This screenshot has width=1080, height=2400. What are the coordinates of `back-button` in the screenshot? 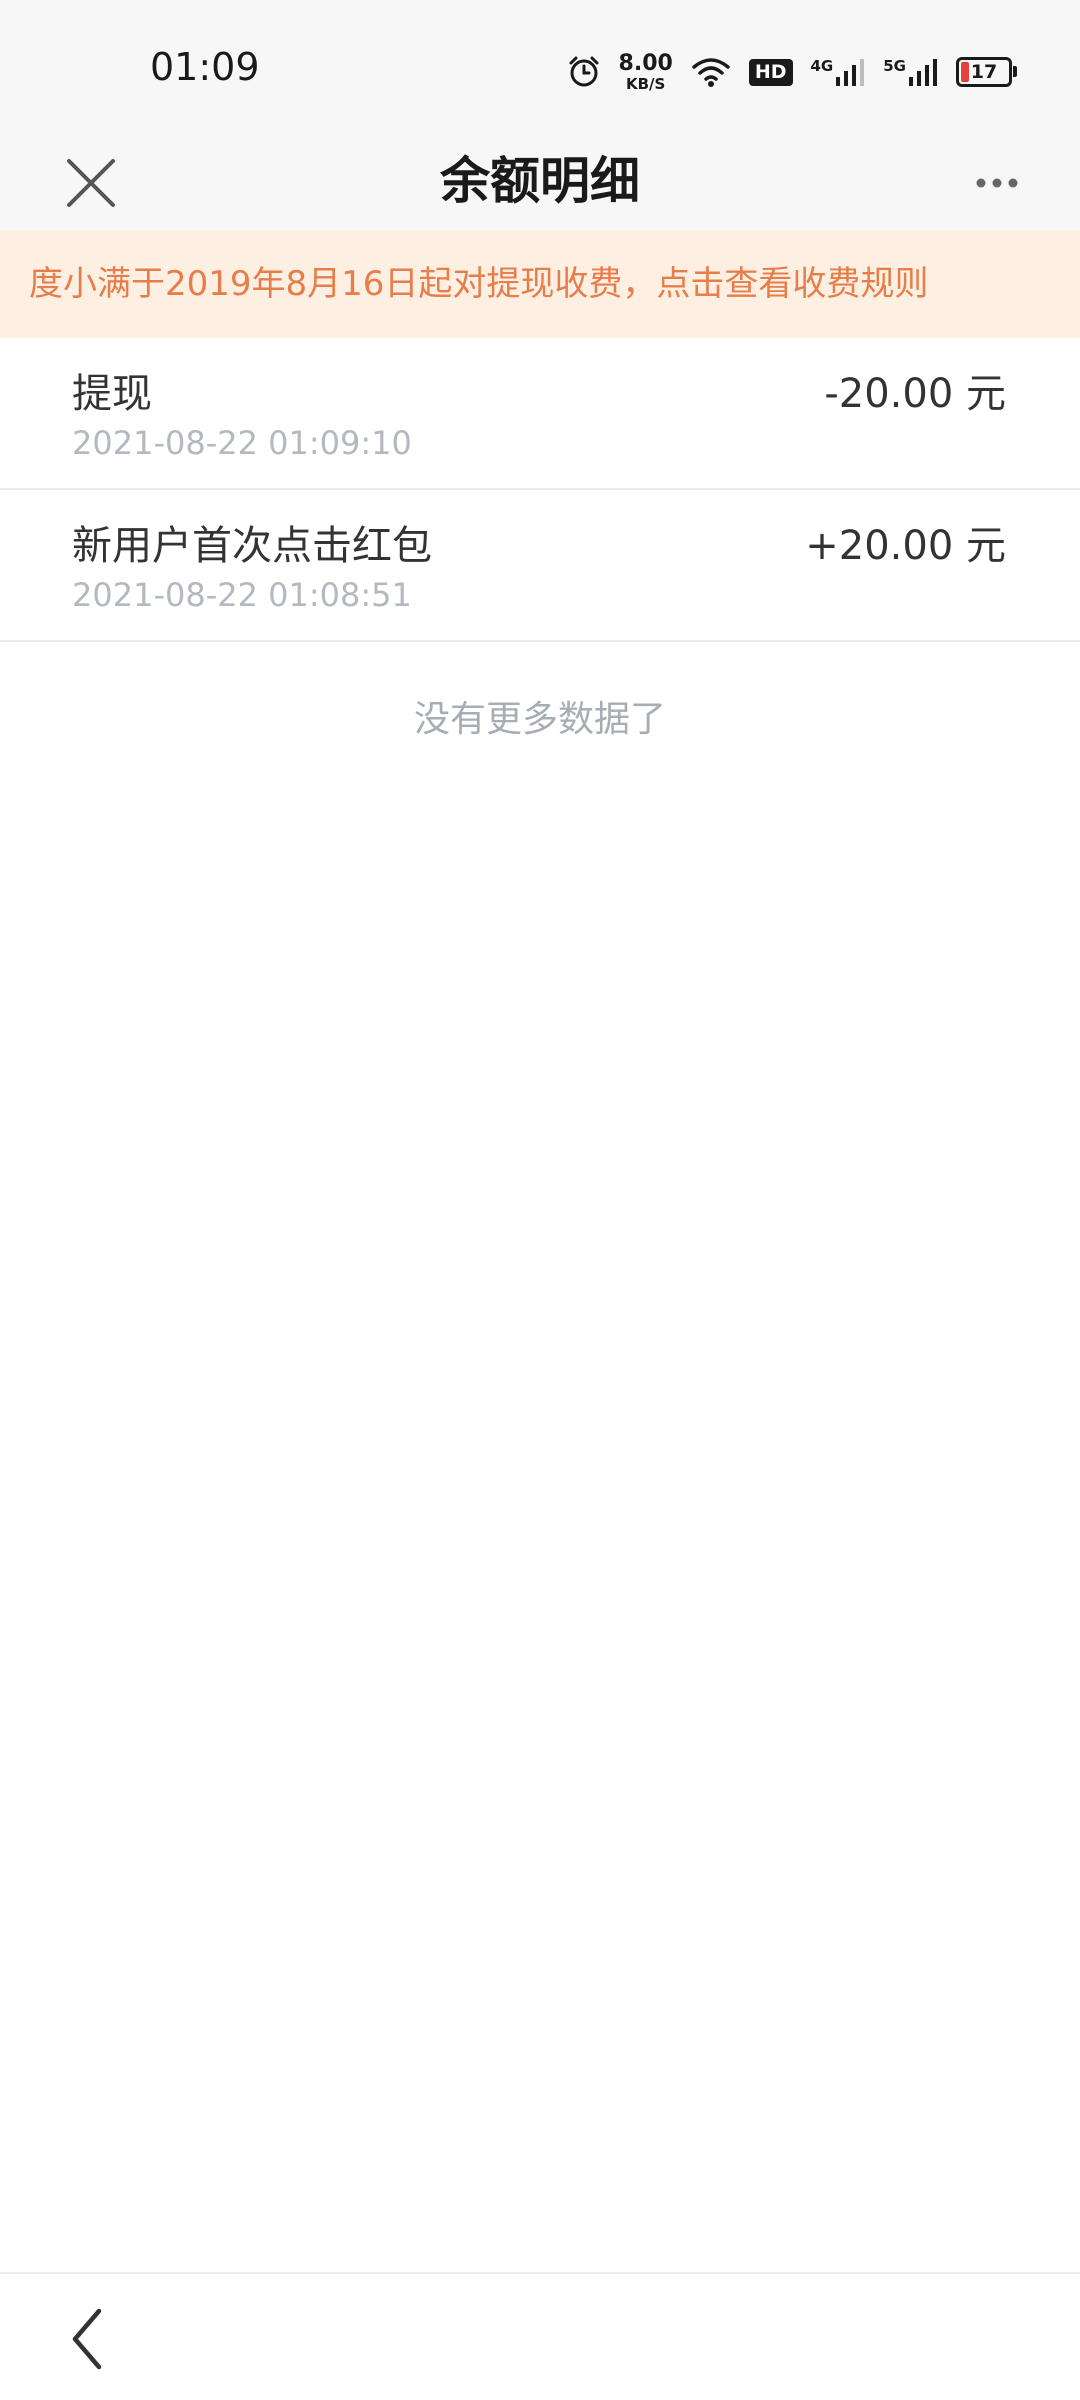 It's located at (87, 2339).